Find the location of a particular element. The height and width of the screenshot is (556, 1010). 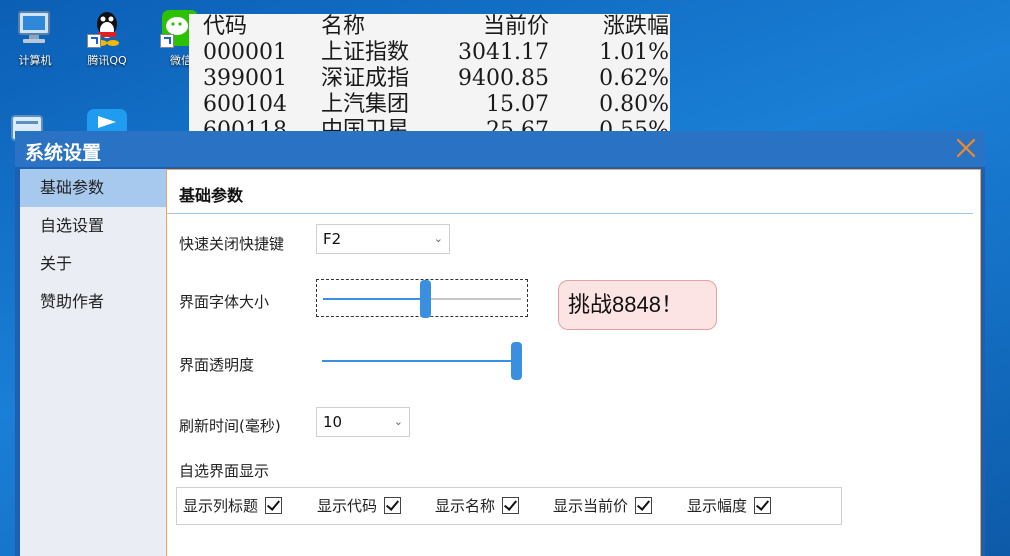

refresh-label: 刷新时间(毫秒) is located at coordinates (230, 426).